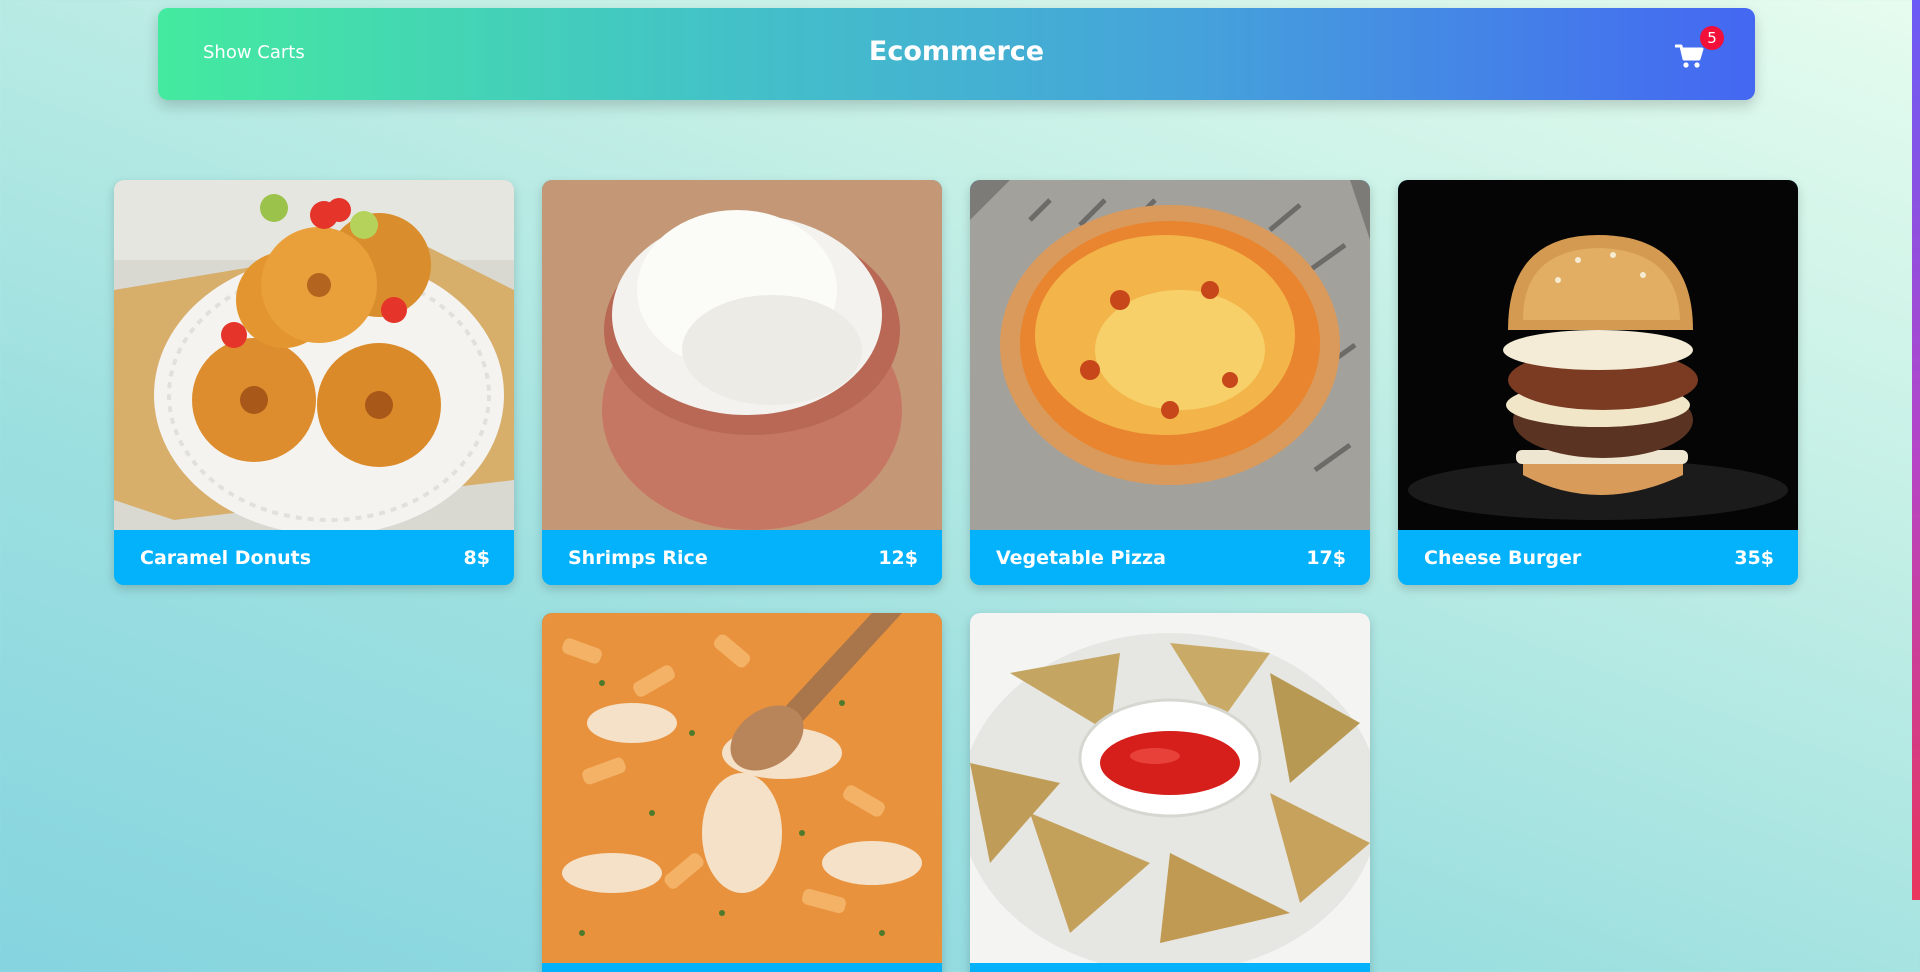  What do you see at coordinates (1712, 38) in the screenshot?
I see `cart-count-badge: 5` at bounding box center [1712, 38].